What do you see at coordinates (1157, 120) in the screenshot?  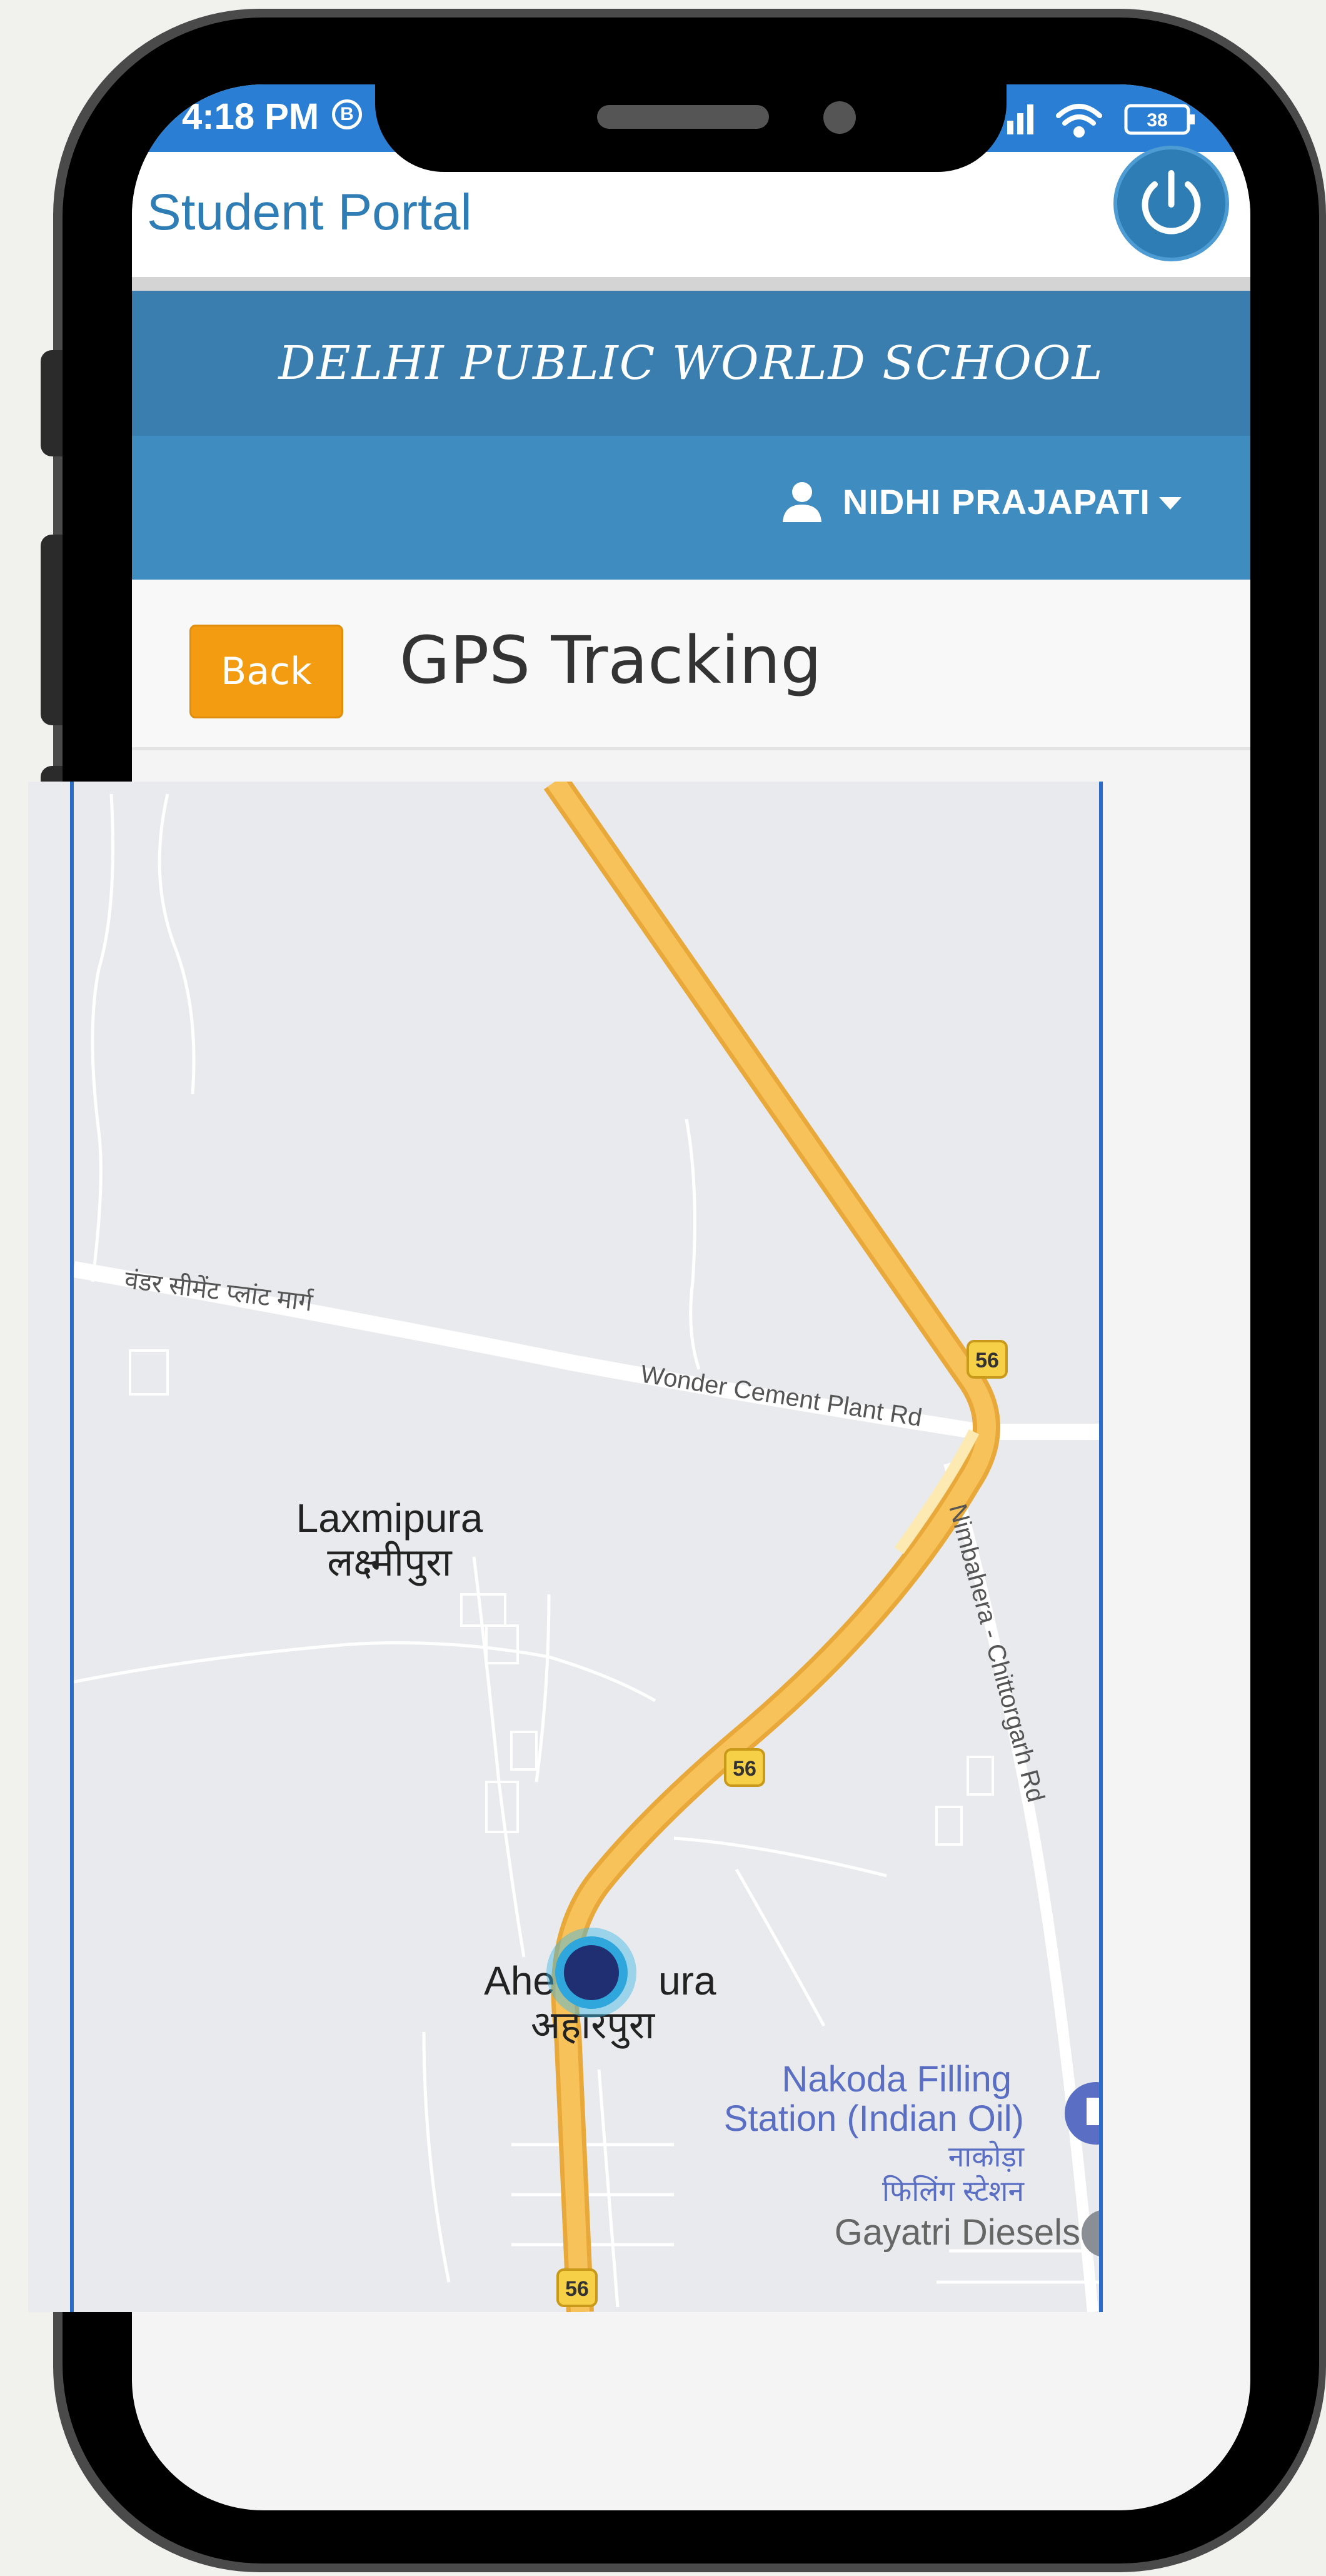 I see `battery-level: 38` at bounding box center [1157, 120].